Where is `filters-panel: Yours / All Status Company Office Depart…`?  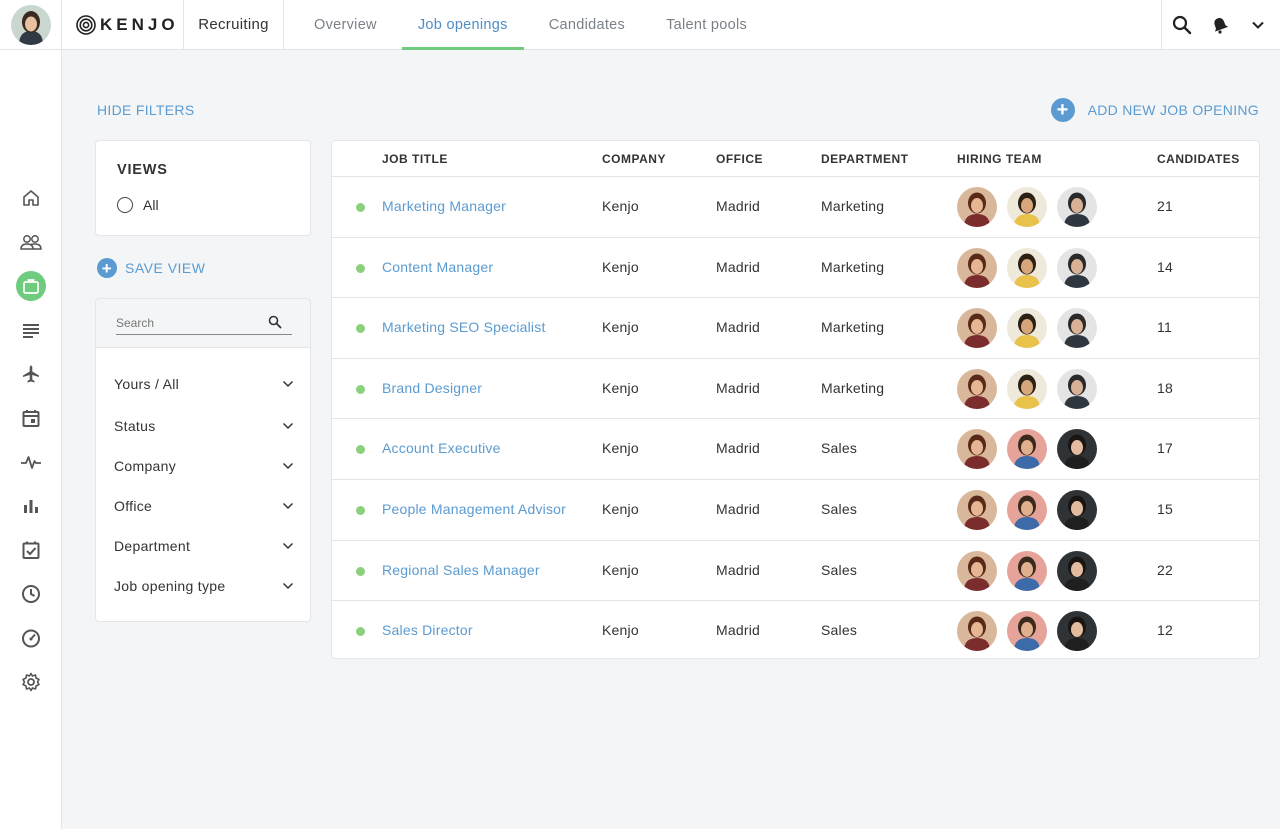 filters-panel: Yours / All Status Company Office Depart… is located at coordinates (203, 484).